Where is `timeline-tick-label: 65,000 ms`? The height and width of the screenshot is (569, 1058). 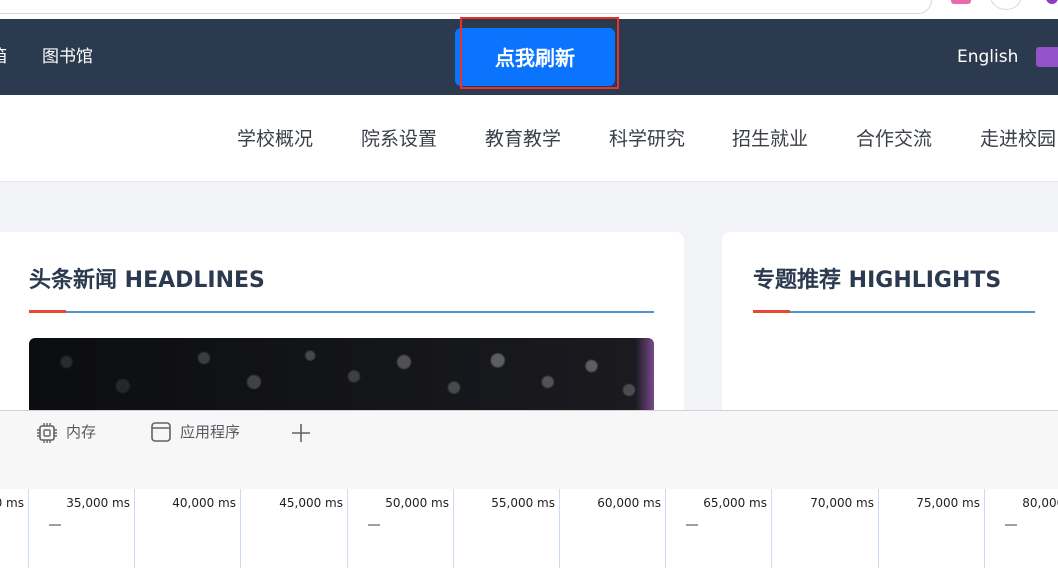 timeline-tick-label: 65,000 ms is located at coordinates (735, 503).